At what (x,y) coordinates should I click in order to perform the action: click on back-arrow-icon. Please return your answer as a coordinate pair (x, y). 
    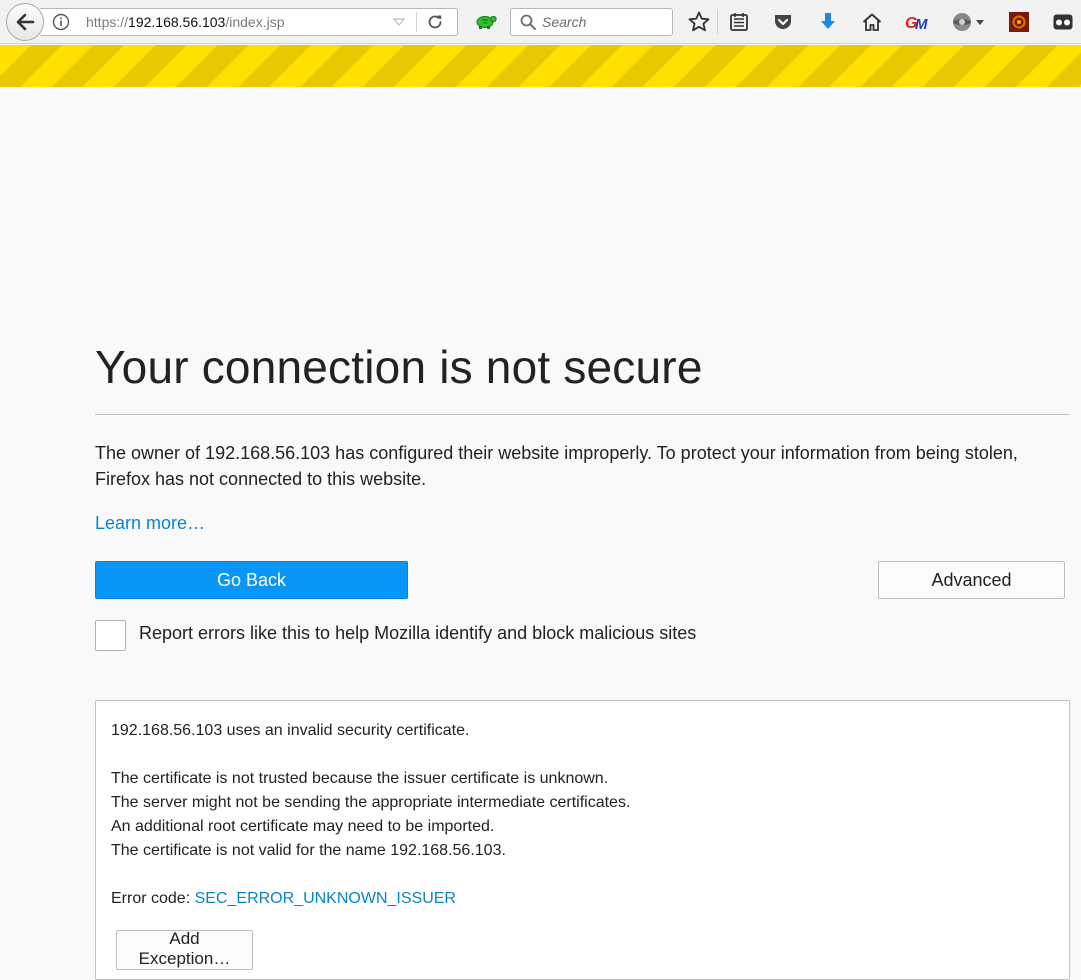
    Looking at the image, I should click on (25, 22).